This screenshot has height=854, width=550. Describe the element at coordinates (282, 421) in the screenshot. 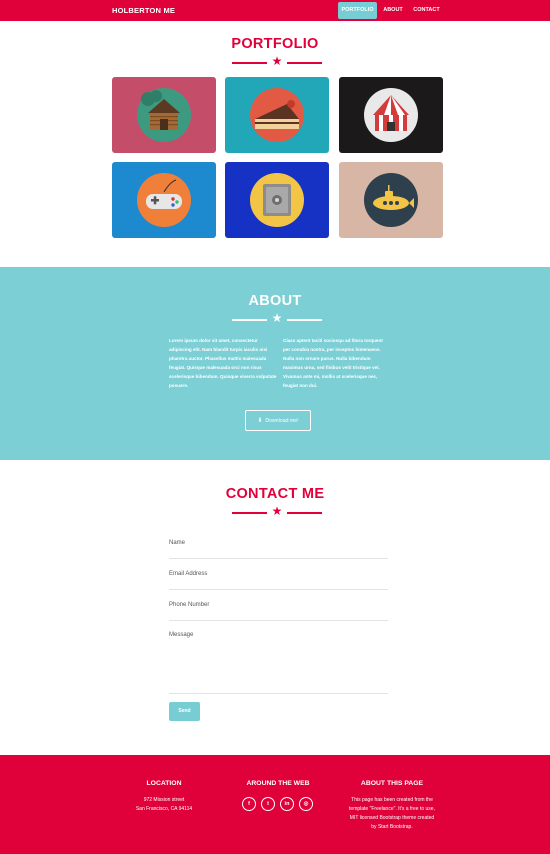

I see `download-button-label: Download me!` at that location.